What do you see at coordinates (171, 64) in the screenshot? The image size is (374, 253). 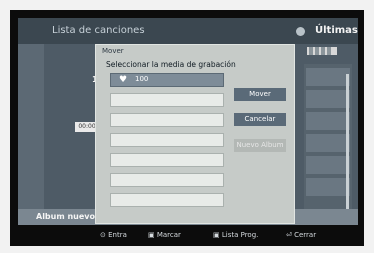 I see `dialog-instruction: Seleccionar la media de grabación` at bounding box center [171, 64].